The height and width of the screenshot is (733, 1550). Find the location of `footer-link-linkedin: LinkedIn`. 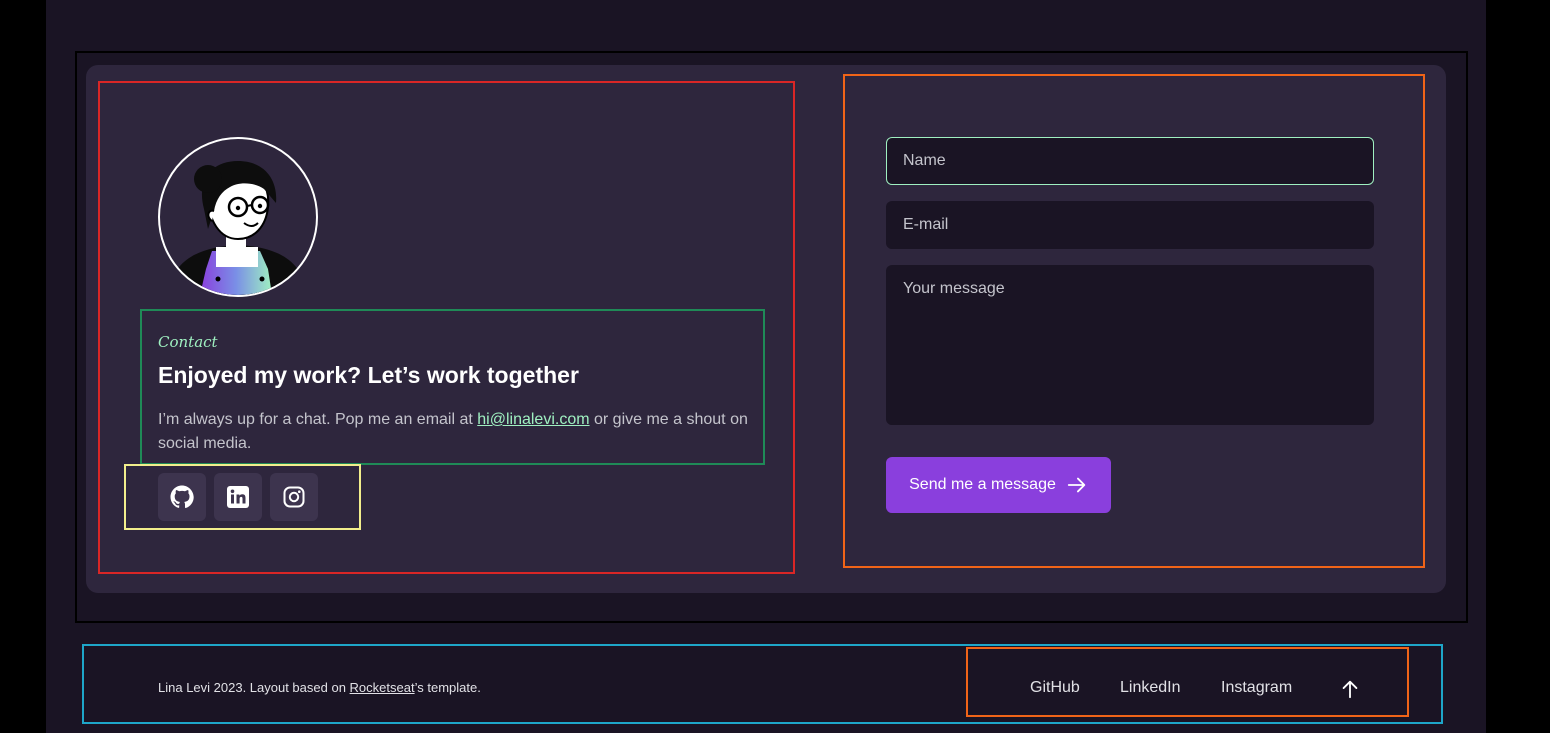

footer-link-linkedin: LinkedIn is located at coordinates (1150, 688).